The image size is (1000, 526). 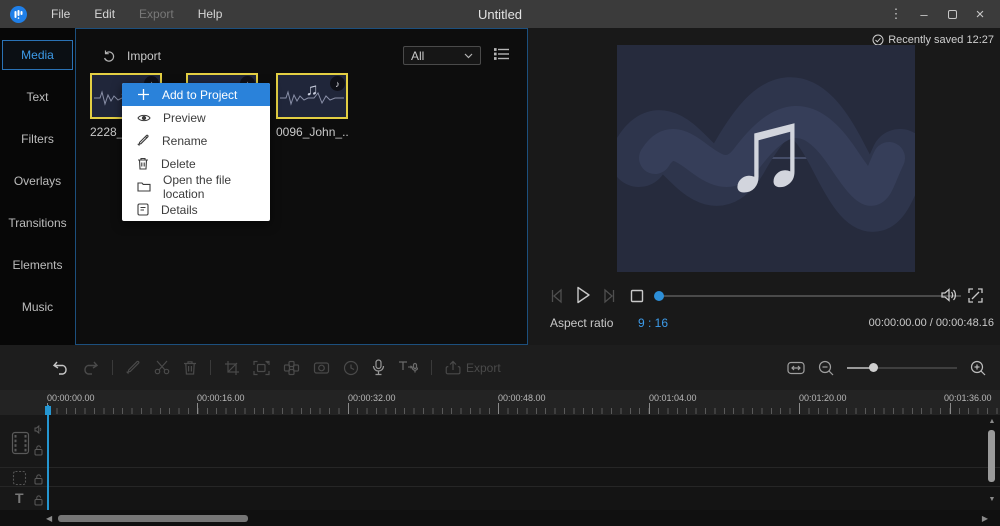 I want to click on fit-timeline-button, so click(x=796, y=368).